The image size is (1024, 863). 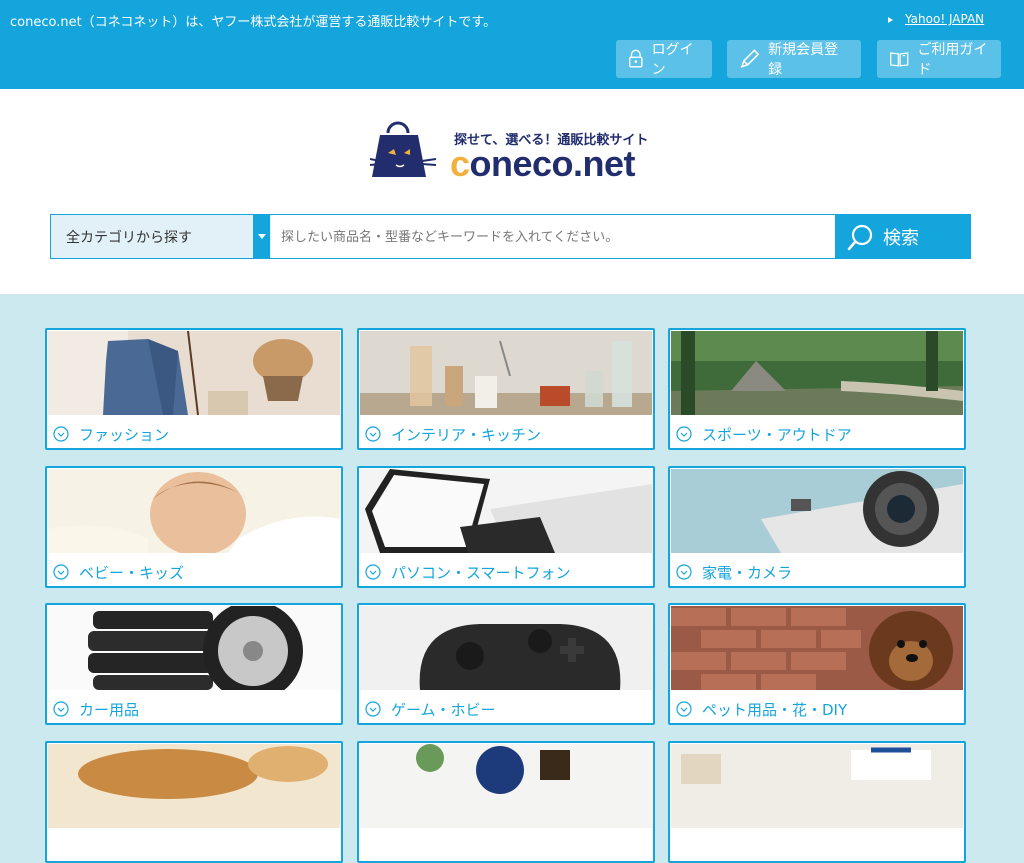 What do you see at coordinates (944, 19) in the screenshot?
I see `yahoo-japan-link: Yahoo! JAPAN` at bounding box center [944, 19].